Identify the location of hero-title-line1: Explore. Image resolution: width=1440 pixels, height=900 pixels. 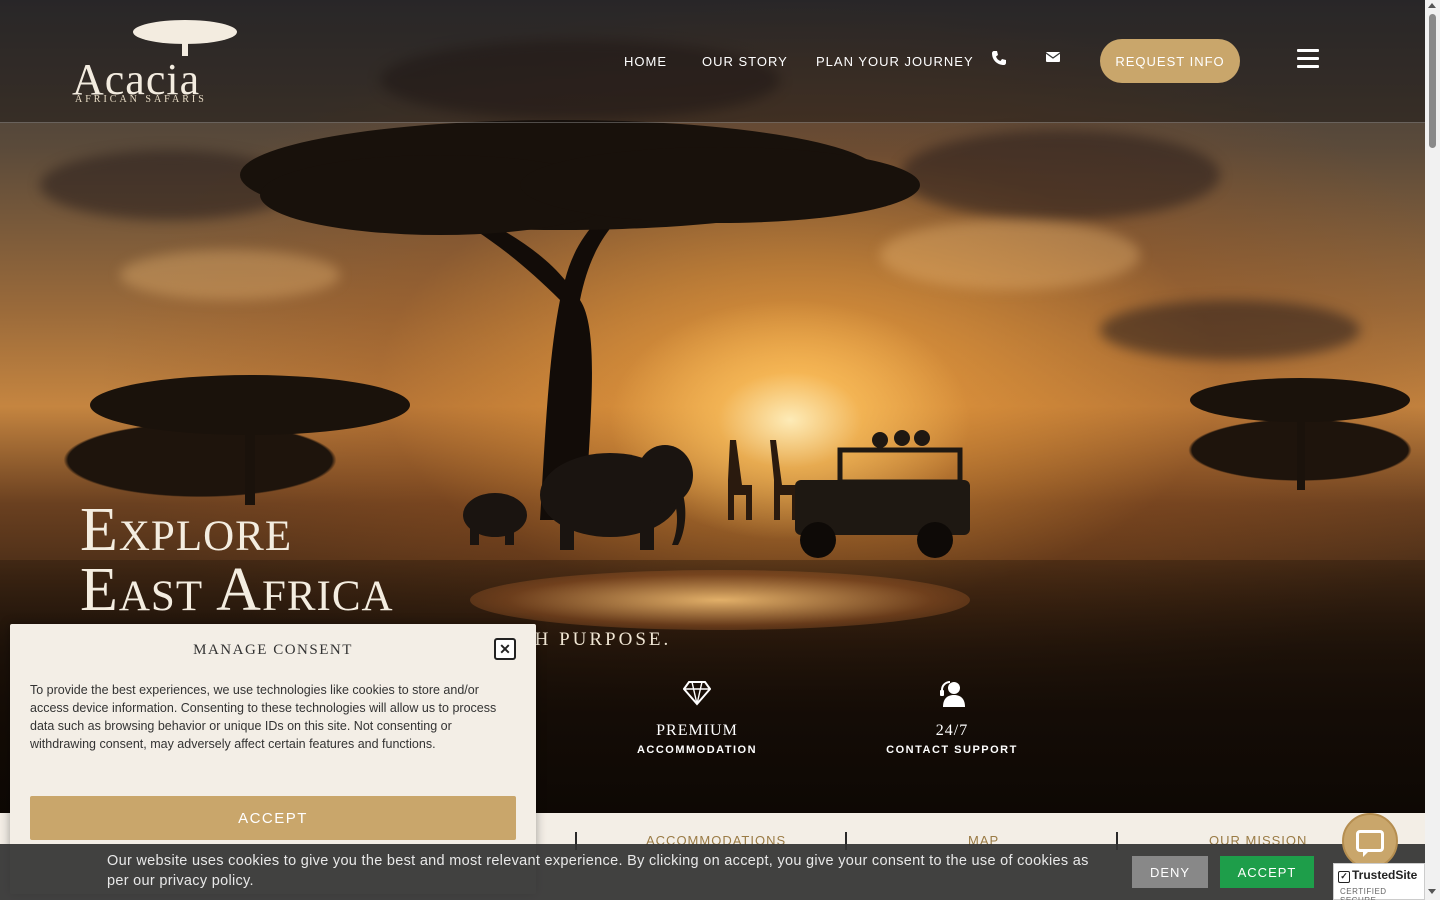
(186, 530).